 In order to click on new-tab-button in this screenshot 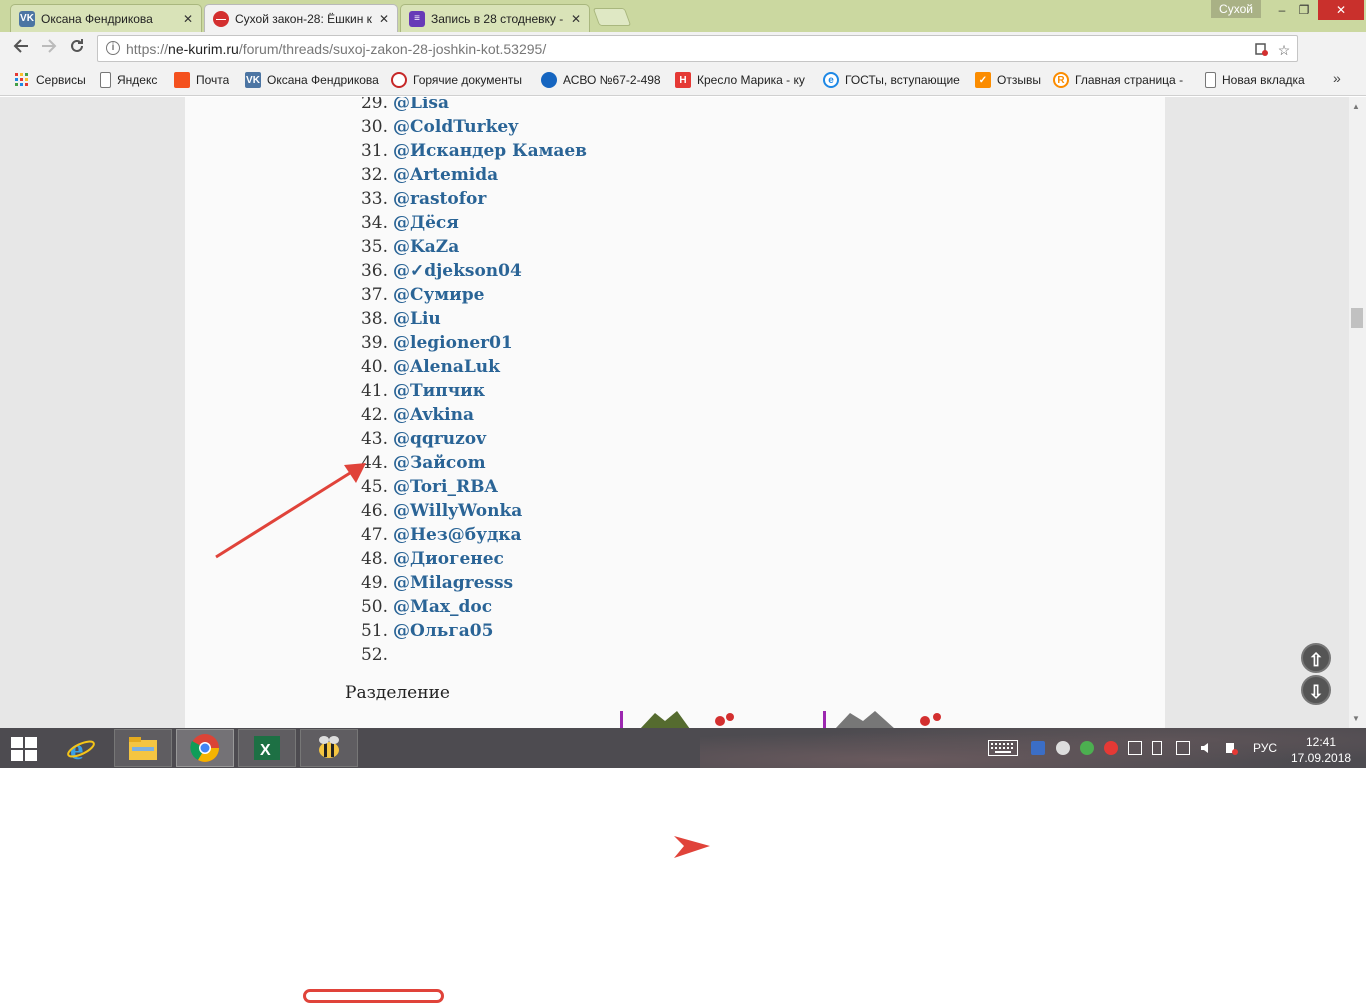, I will do `click(612, 17)`.